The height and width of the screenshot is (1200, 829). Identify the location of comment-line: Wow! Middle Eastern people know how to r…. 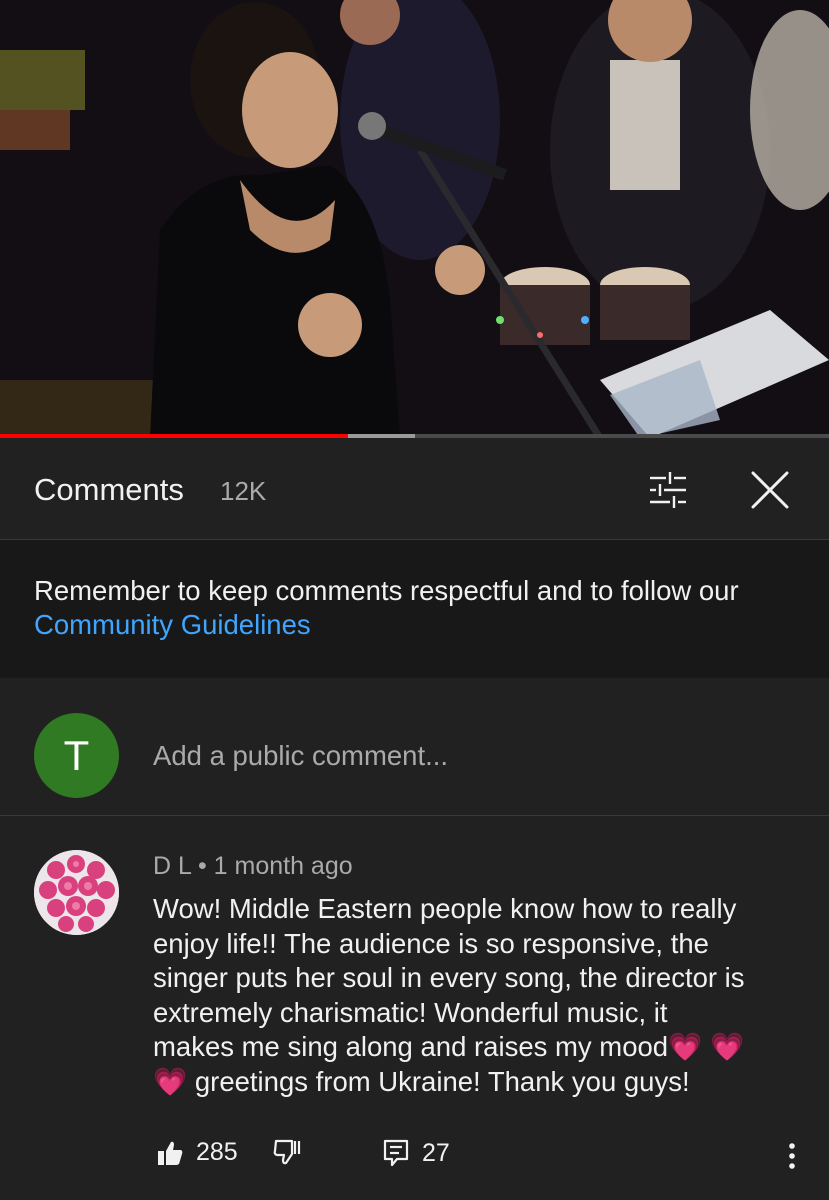
(445, 908).